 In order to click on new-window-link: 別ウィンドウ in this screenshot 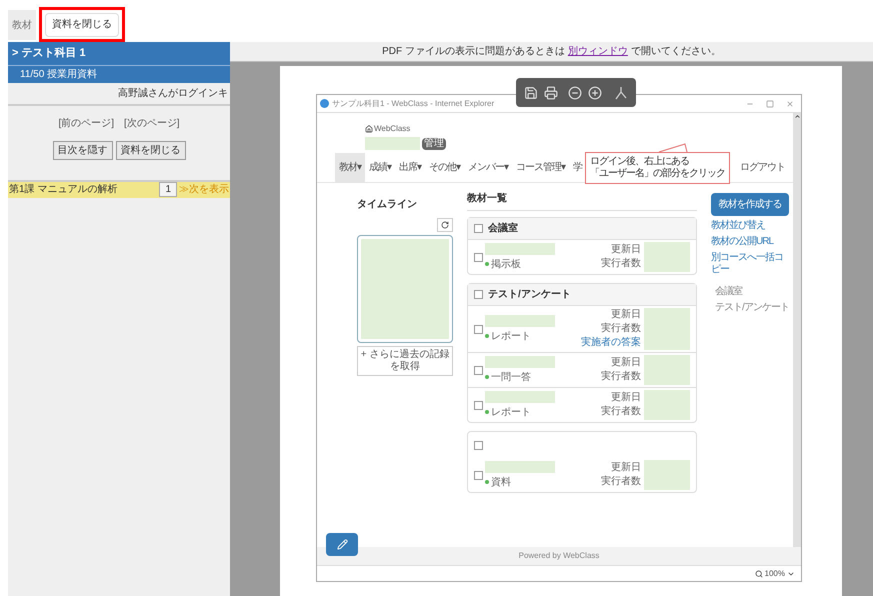, I will do `click(598, 51)`.